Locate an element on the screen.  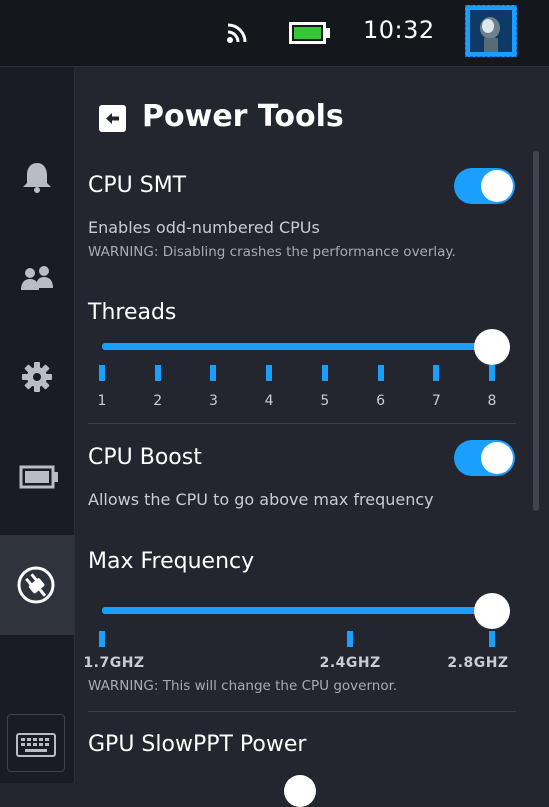
power-plug-icon is located at coordinates (36, 585).